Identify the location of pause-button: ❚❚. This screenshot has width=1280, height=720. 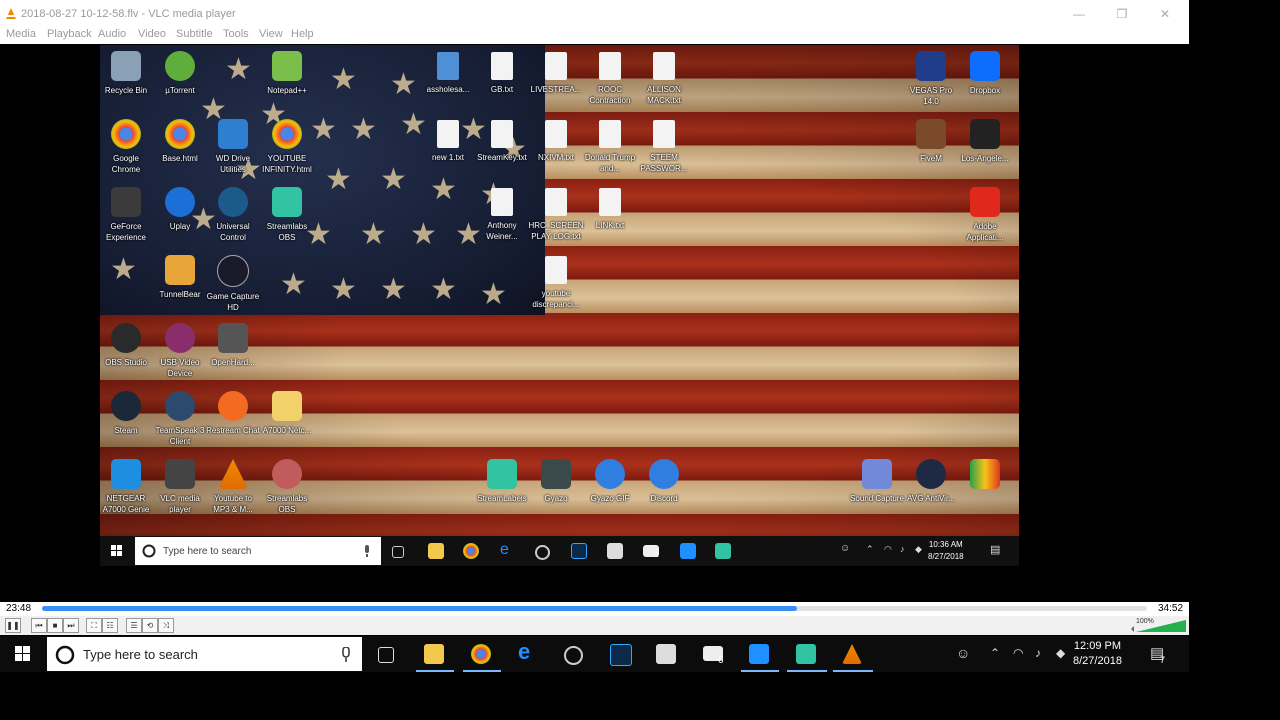
(13, 625).